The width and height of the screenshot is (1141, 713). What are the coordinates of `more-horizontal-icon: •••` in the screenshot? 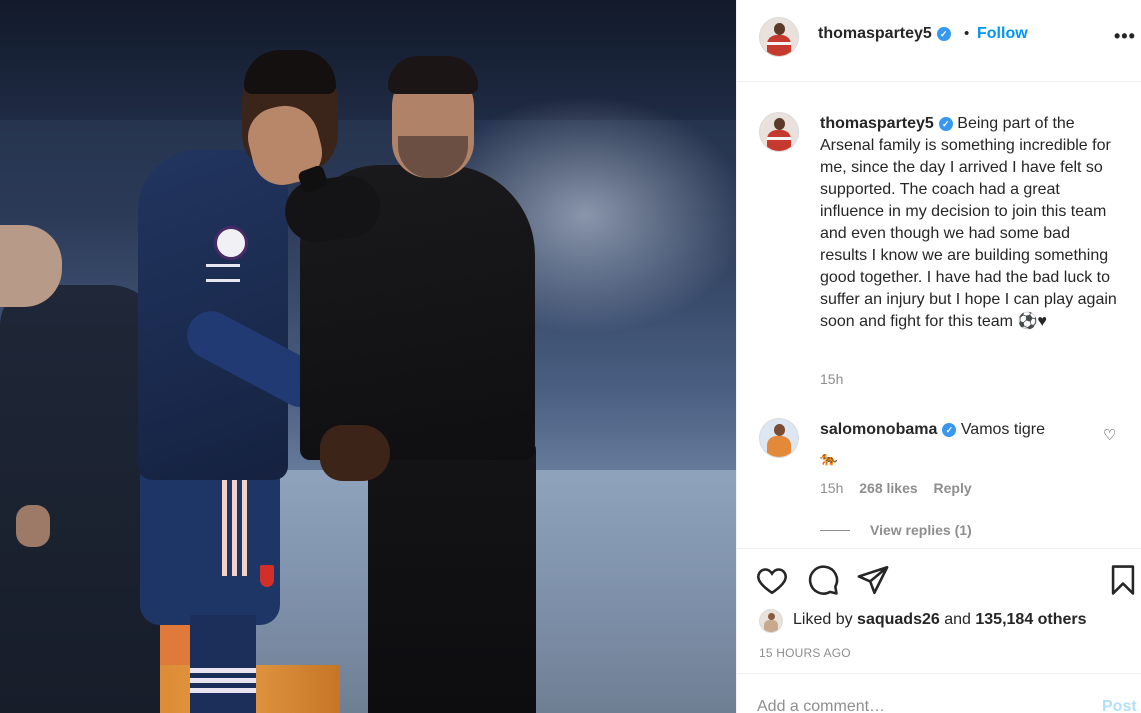 It's located at (1125, 36).